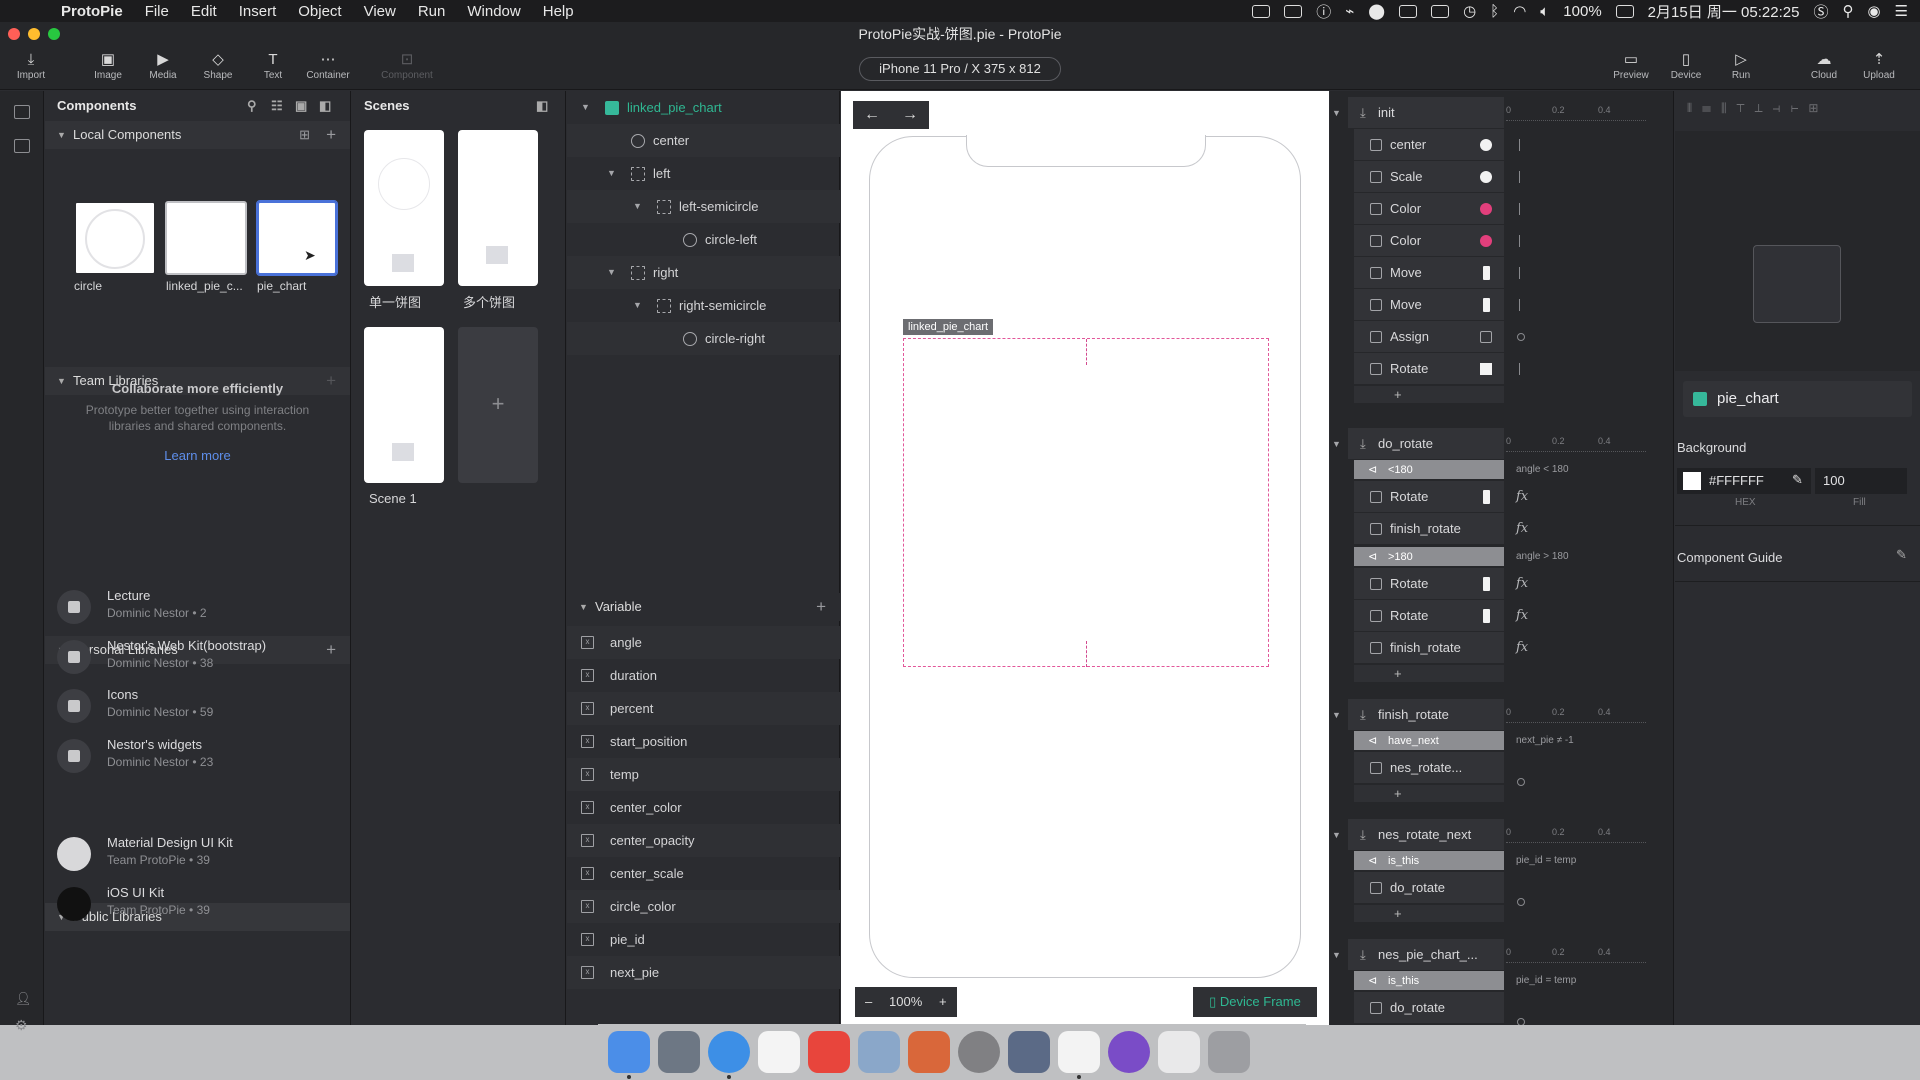  What do you see at coordinates (1624, 11) in the screenshot?
I see `battery-icon` at bounding box center [1624, 11].